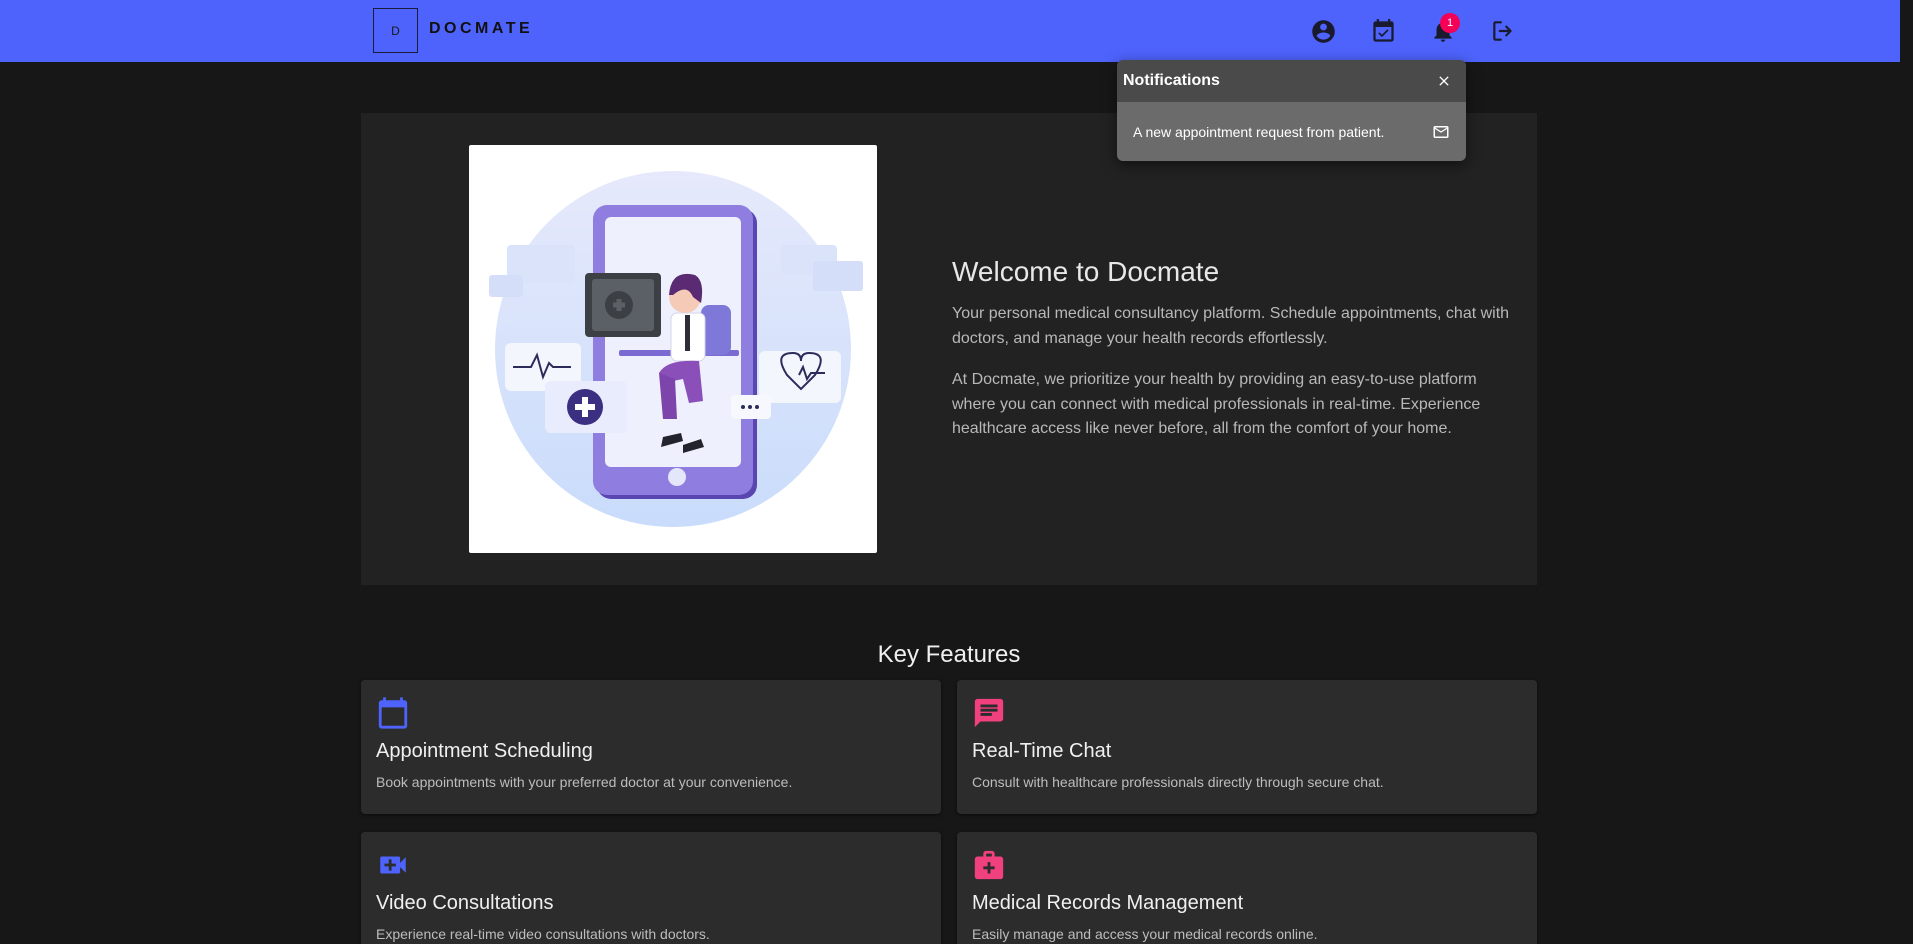 This screenshot has width=1913, height=944. I want to click on features-heading: Key Features, so click(949, 654).